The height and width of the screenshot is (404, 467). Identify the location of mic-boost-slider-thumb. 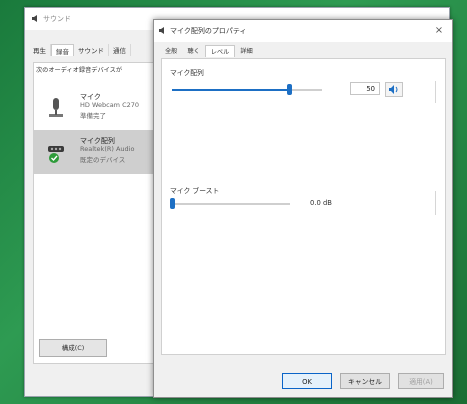
(172, 203).